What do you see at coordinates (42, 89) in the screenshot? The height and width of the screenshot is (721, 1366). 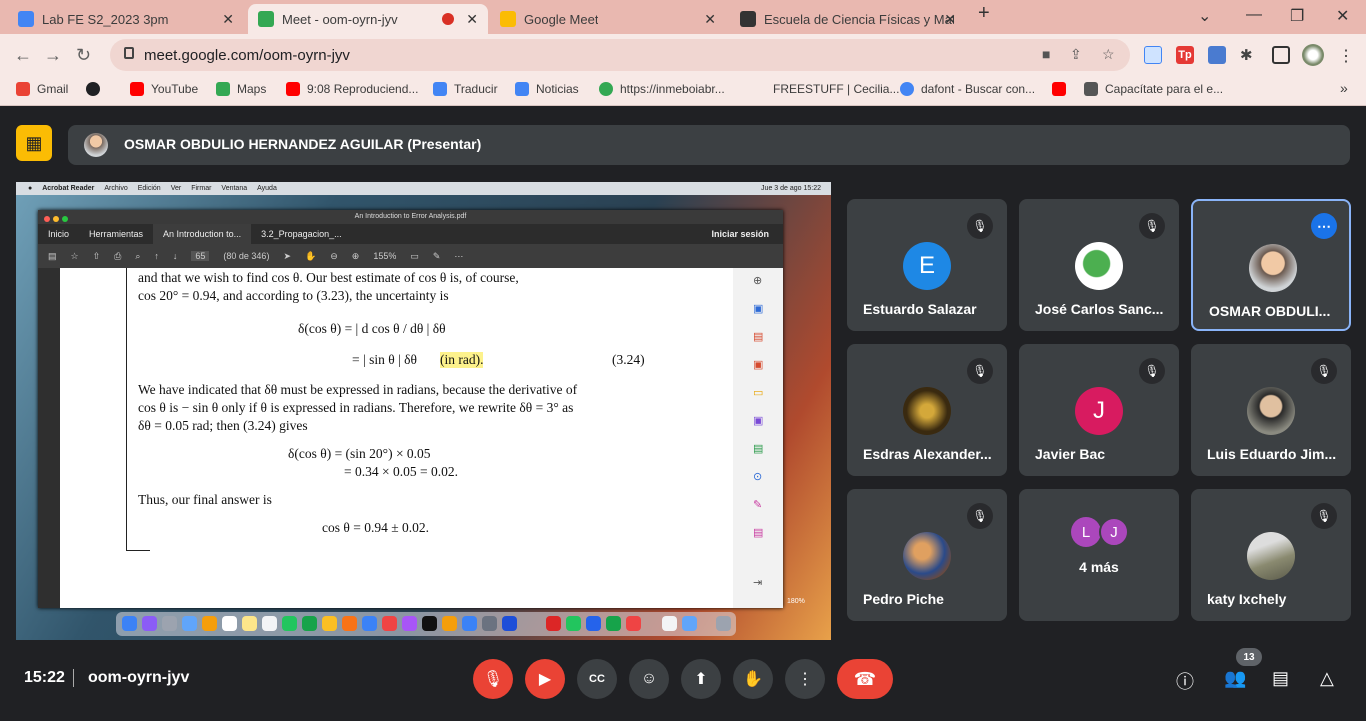 I see `bookmark-gmail: Gmail` at bounding box center [42, 89].